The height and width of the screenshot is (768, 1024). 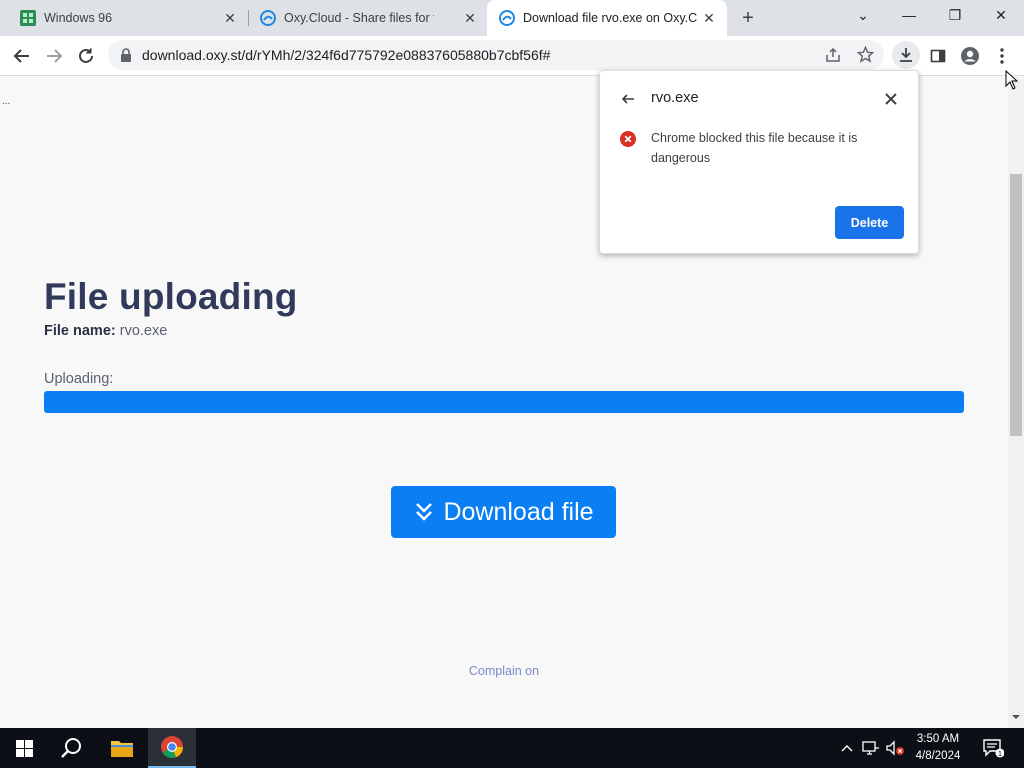 I want to click on file-name-label: File name:, so click(x=80, y=331).